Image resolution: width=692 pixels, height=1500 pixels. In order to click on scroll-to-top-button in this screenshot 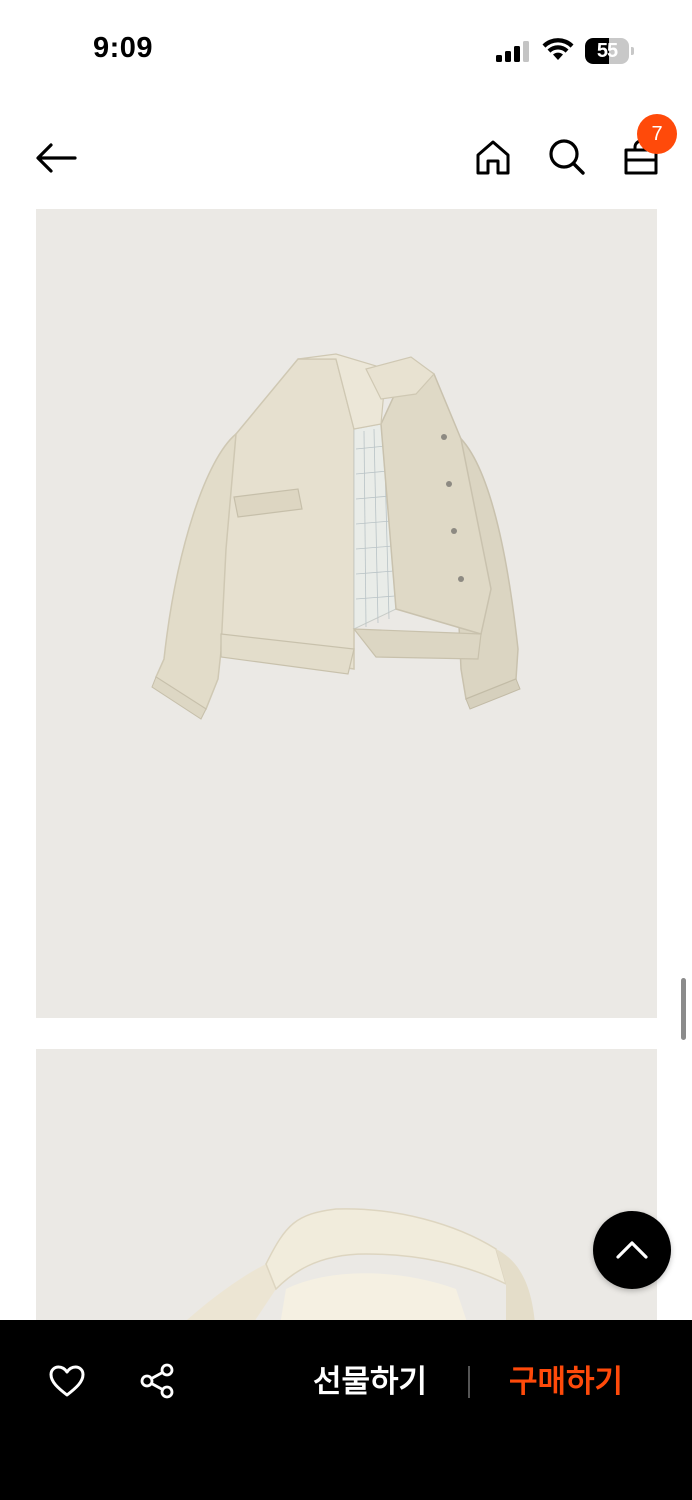, I will do `click(632, 1250)`.